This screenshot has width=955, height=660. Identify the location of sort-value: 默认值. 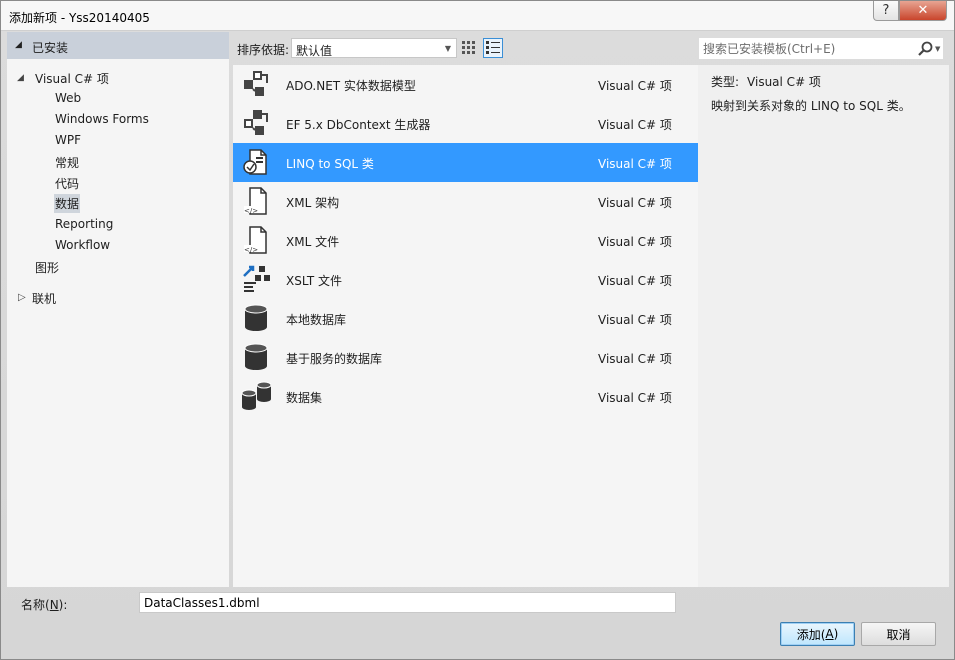
(314, 51).